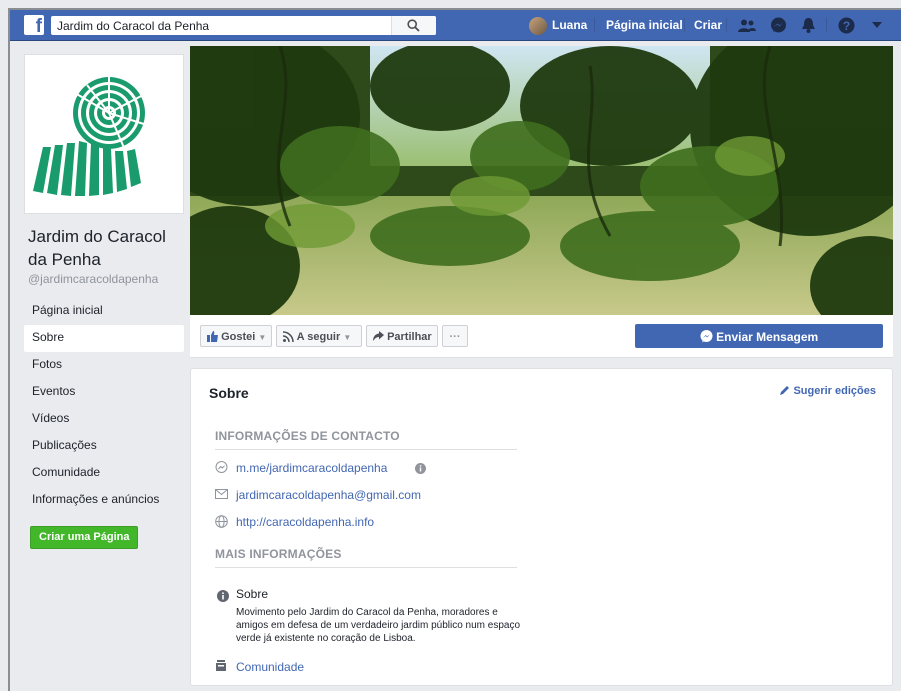  Describe the element at coordinates (104, 419) in the screenshot. I see `sidebar-item-videos: Vídeos` at that location.